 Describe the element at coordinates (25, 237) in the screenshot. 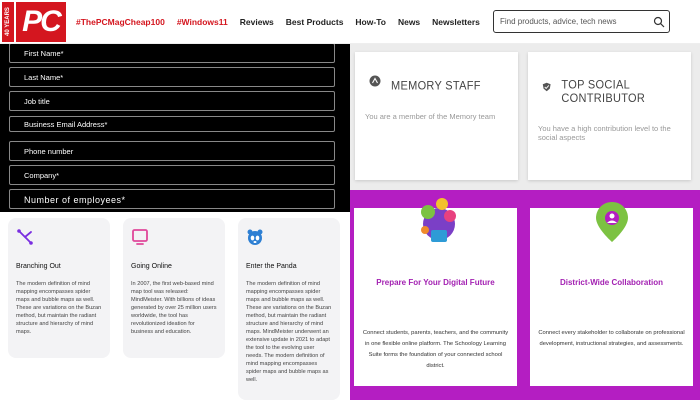

I see `branch-icon` at that location.